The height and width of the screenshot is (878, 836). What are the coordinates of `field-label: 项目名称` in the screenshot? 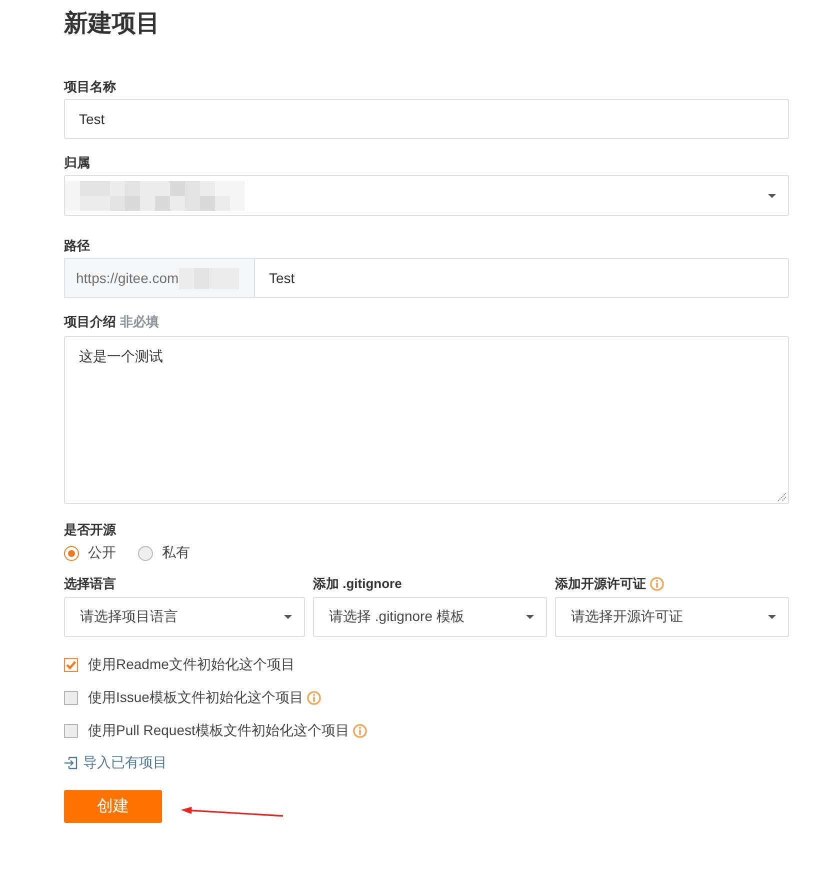 It's located at (90, 87).